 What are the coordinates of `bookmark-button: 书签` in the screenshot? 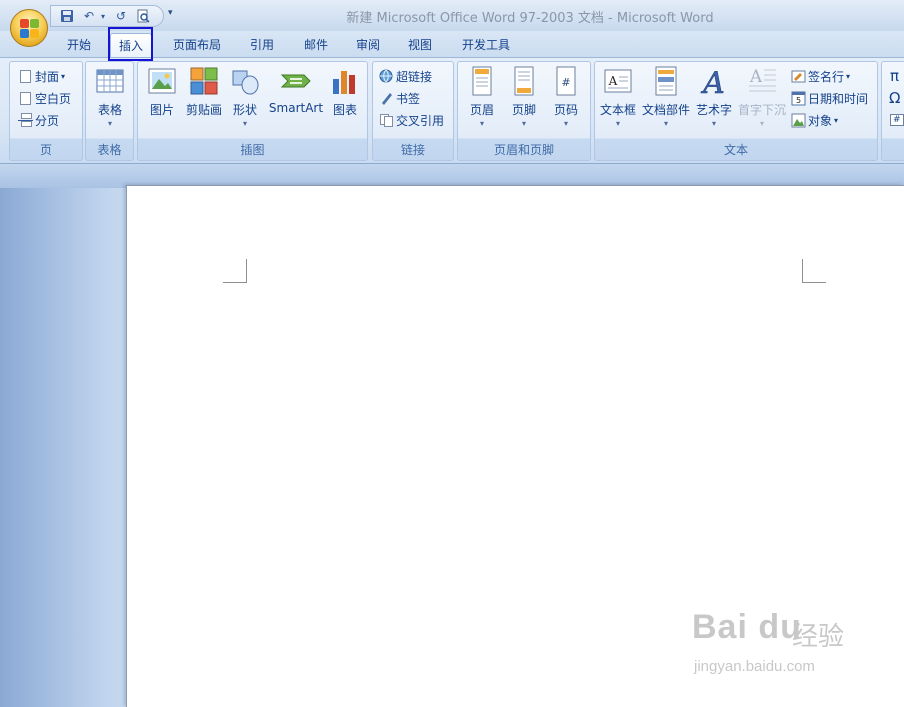 It's located at (399, 98).